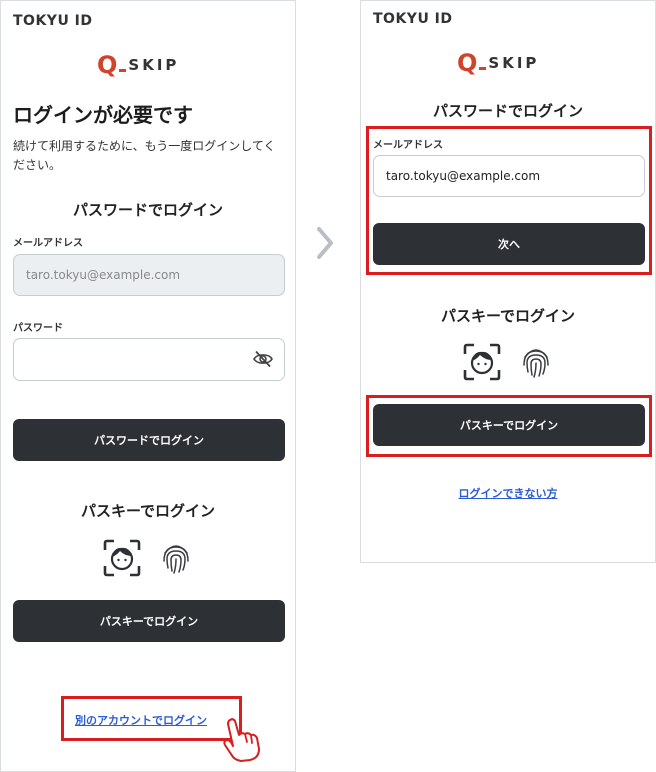  Describe the element at coordinates (103, 115) in the screenshot. I see `page-title: ログインが必要です` at that location.